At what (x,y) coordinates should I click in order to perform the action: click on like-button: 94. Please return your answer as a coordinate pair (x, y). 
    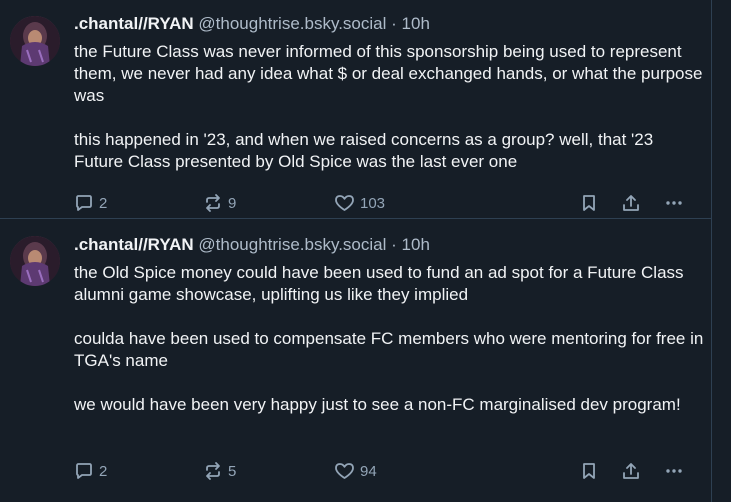
    Looking at the image, I should click on (355, 471).